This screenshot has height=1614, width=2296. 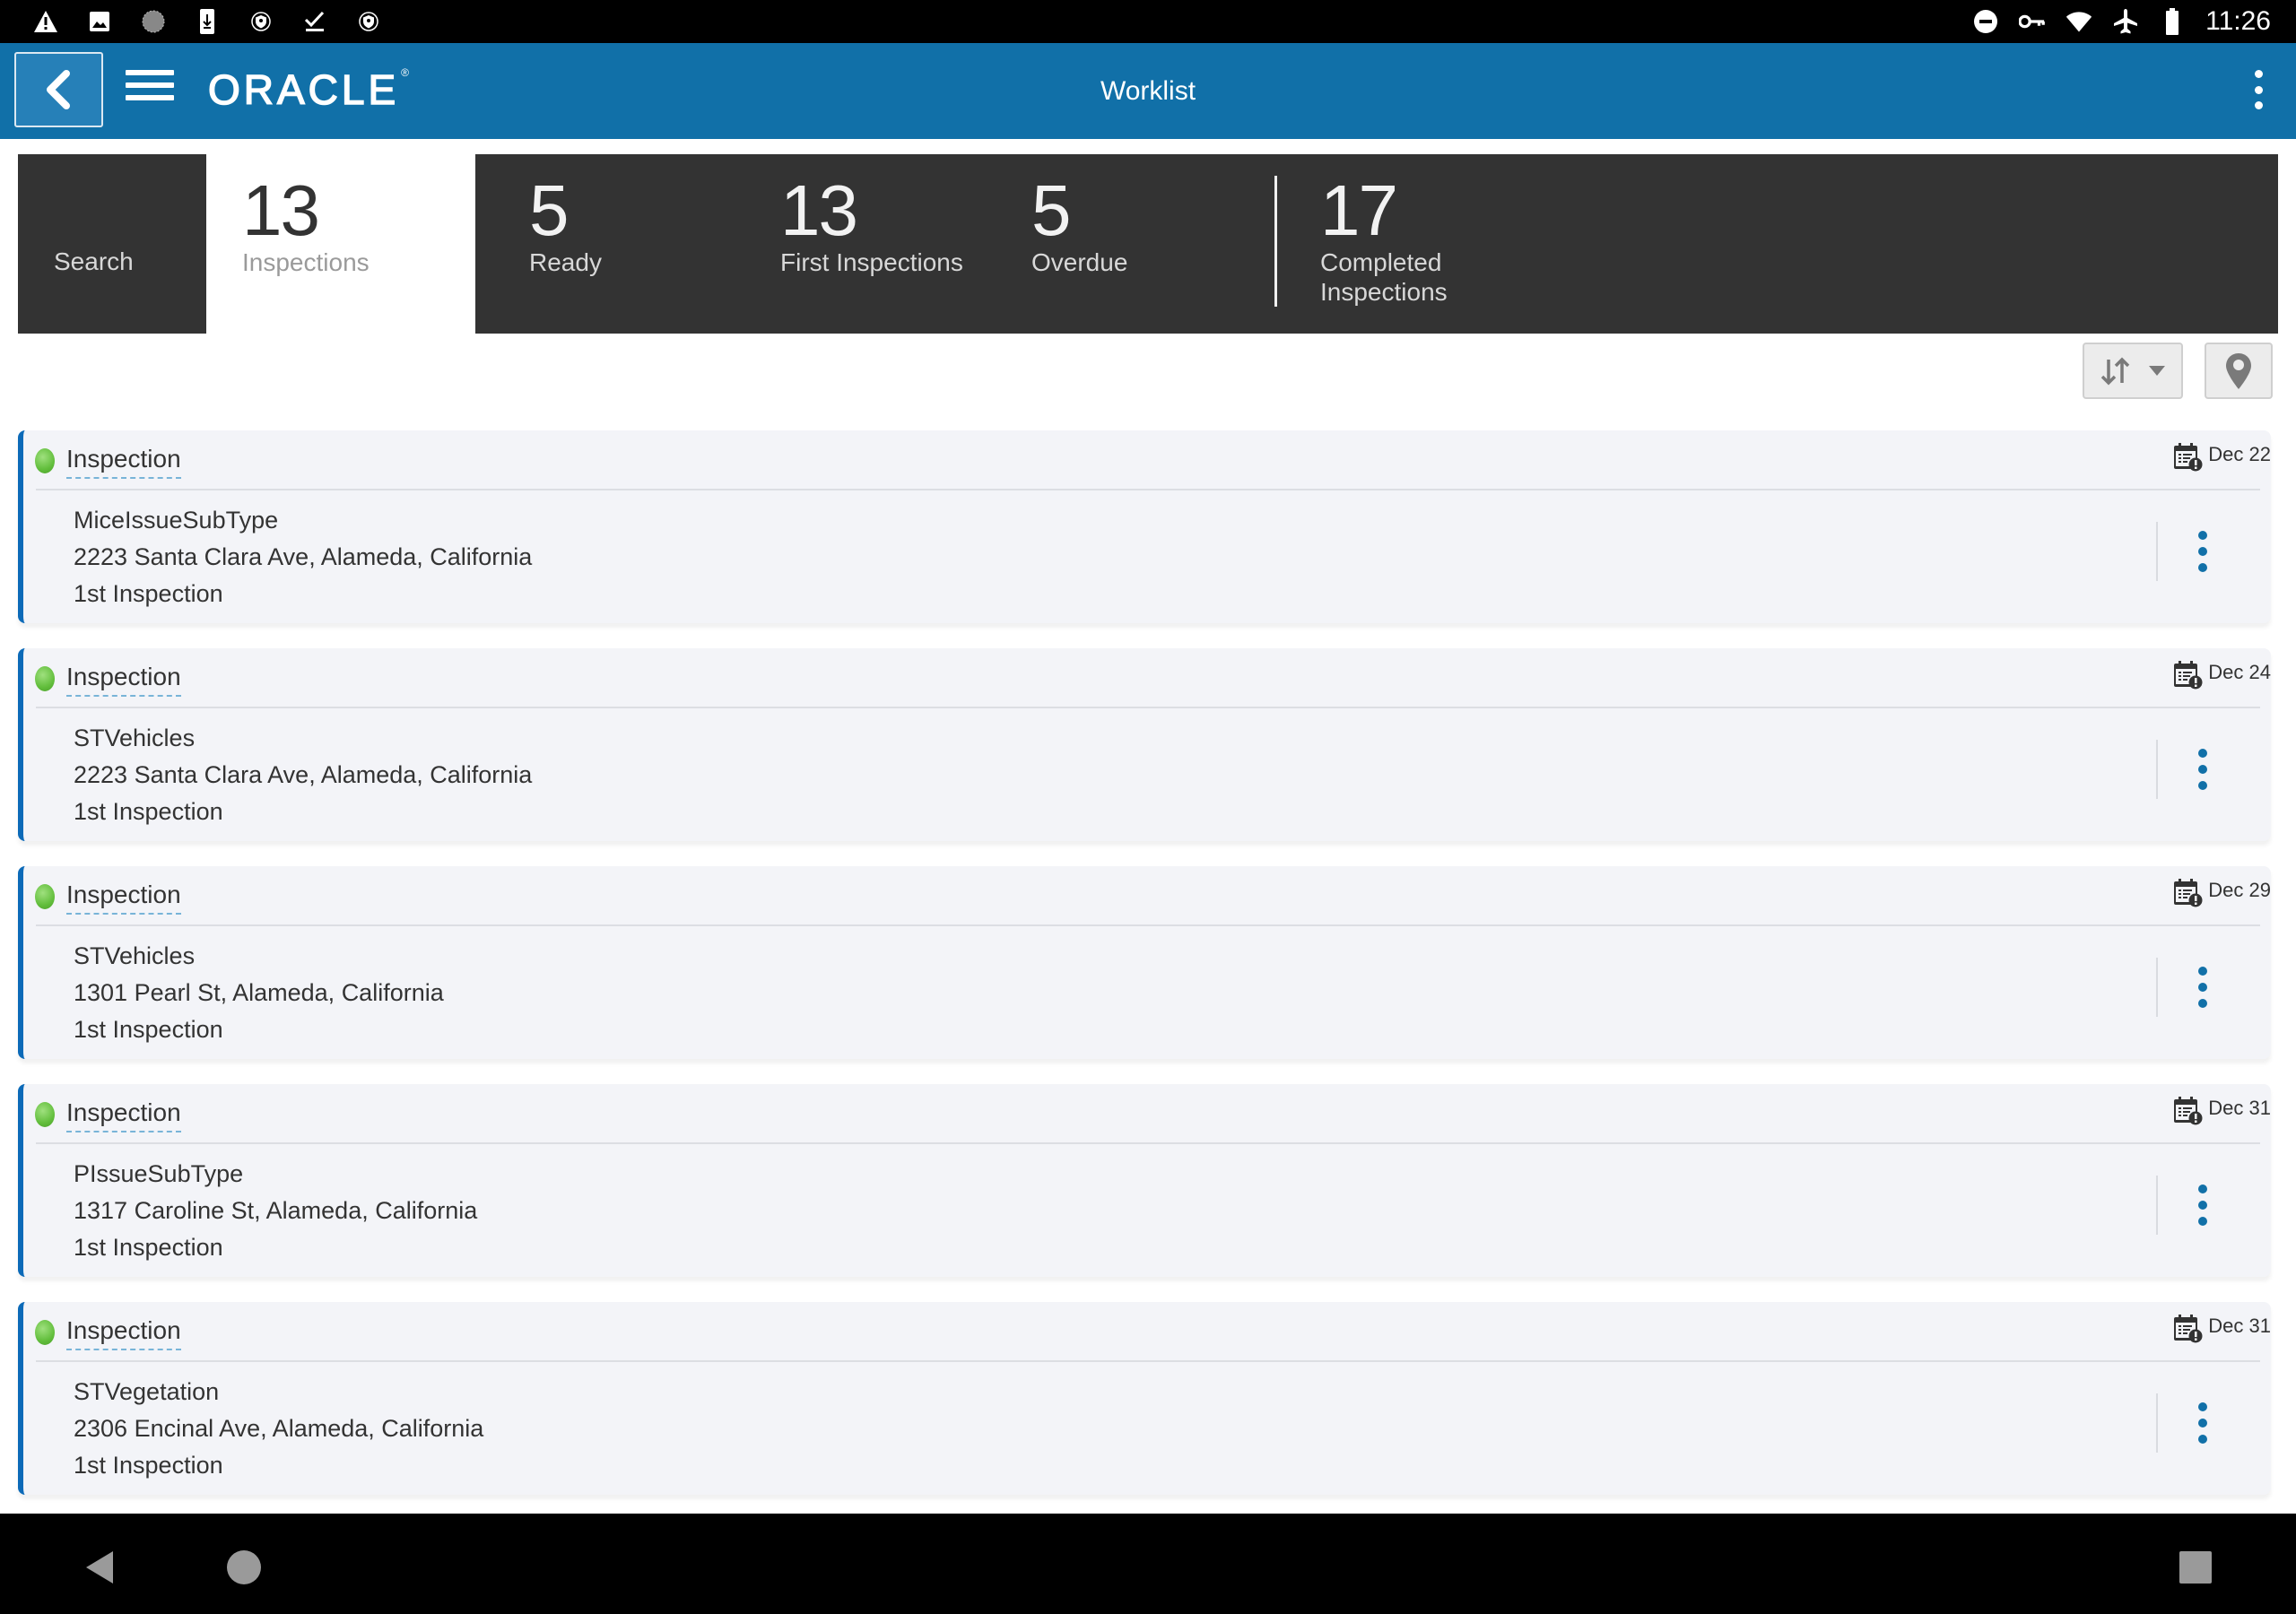 I want to click on vpn-key-icon, so click(x=2032, y=21).